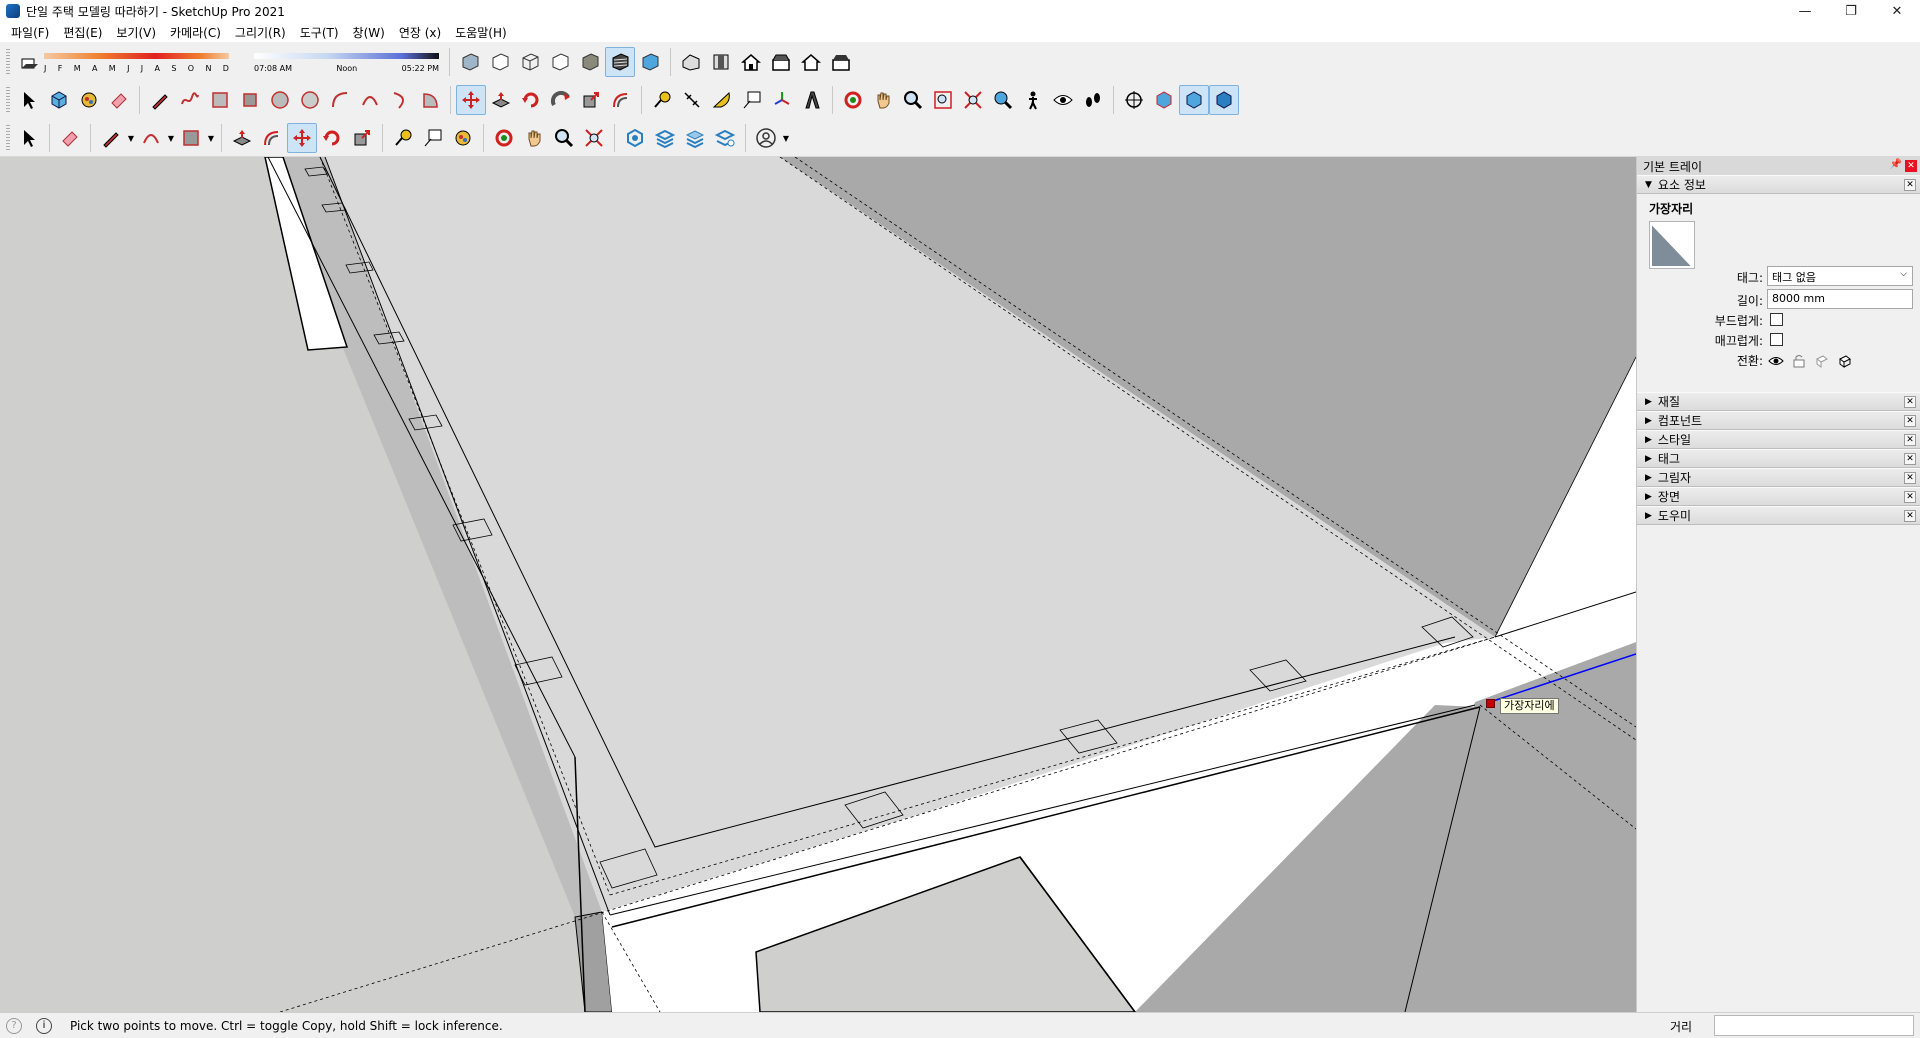 This screenshot has height=1038, width=1920. What do you see at coordinates (590, 62) in the screenshot?
I see `shaded-button` at bounding box center [590, 62].